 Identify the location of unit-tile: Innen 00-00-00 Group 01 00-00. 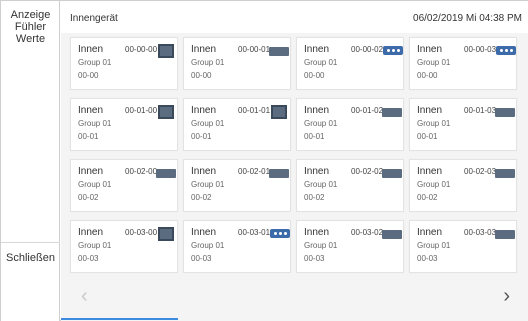
(124, 63).